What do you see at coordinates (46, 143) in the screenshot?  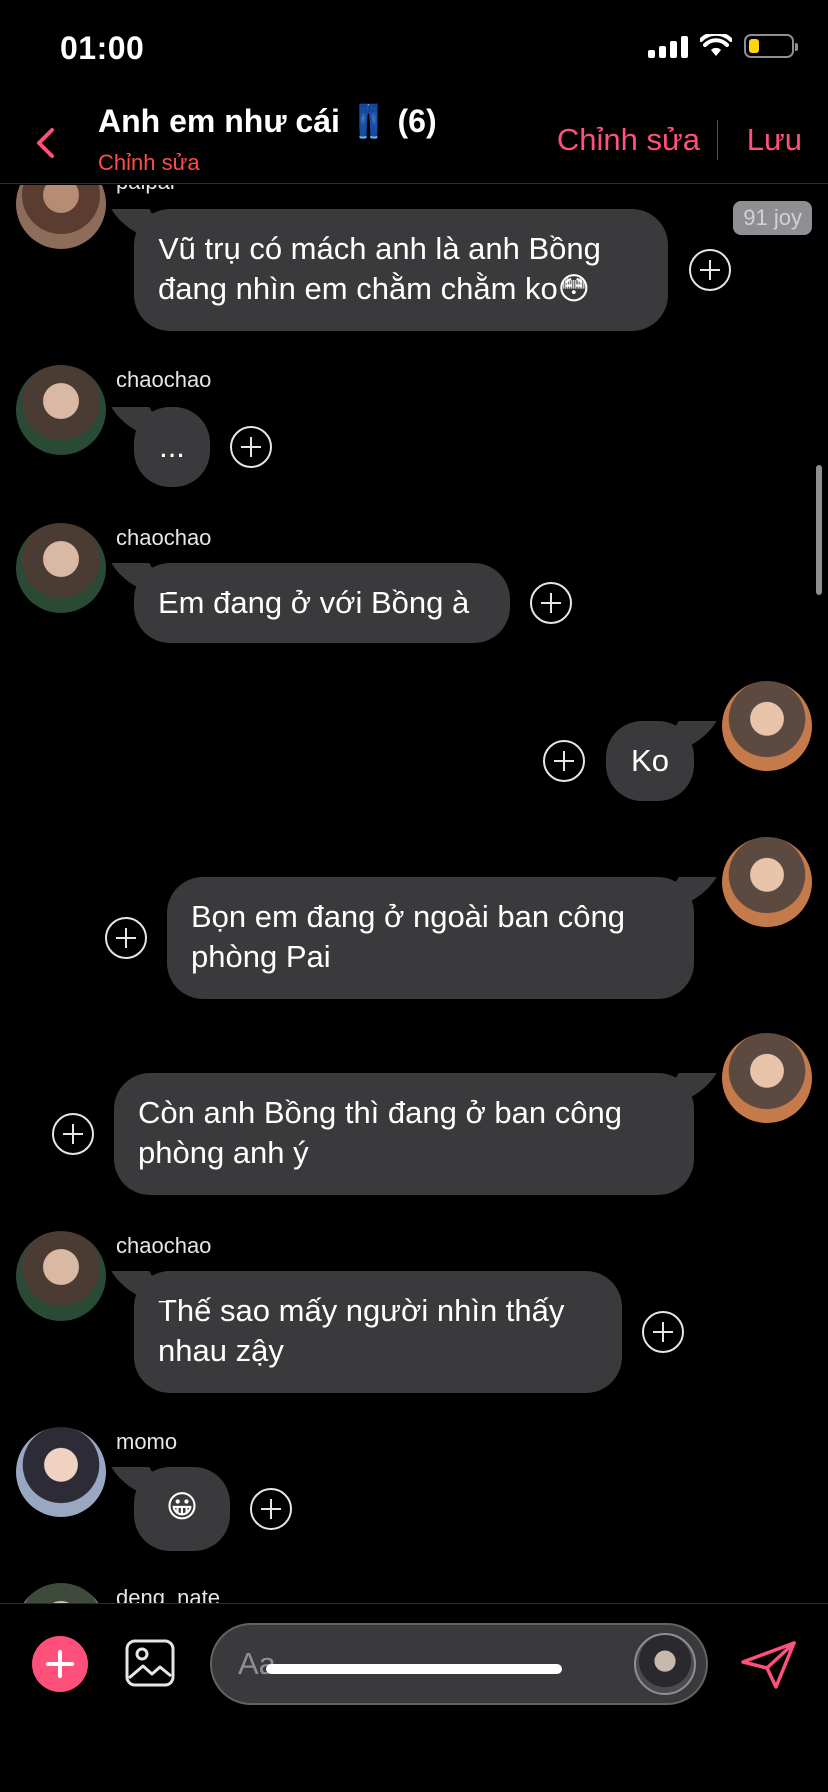 I see `back-chevron-icon` at bounding box center [46, 143].